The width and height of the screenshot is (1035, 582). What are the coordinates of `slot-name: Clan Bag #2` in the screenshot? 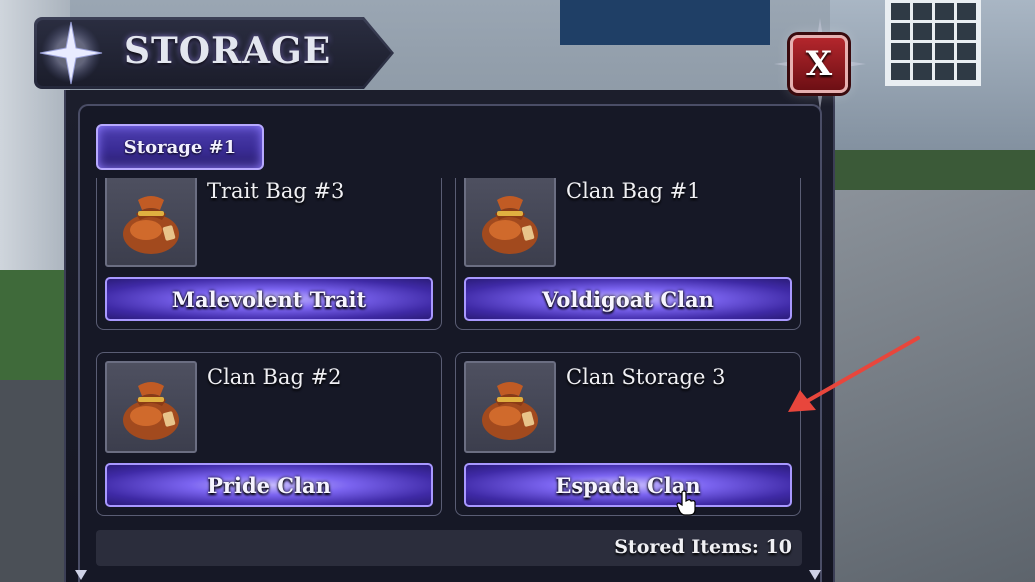 It's located at (274, 377).